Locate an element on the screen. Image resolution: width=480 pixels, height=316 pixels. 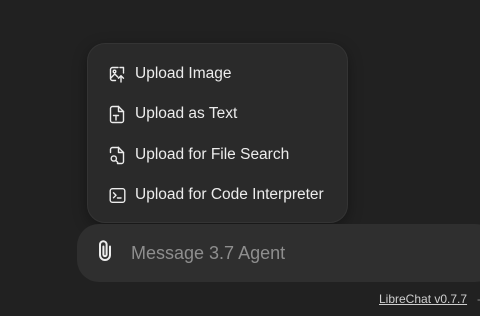
version-link: LibreChat v0.7.7 is located at coordinates (423, 299).